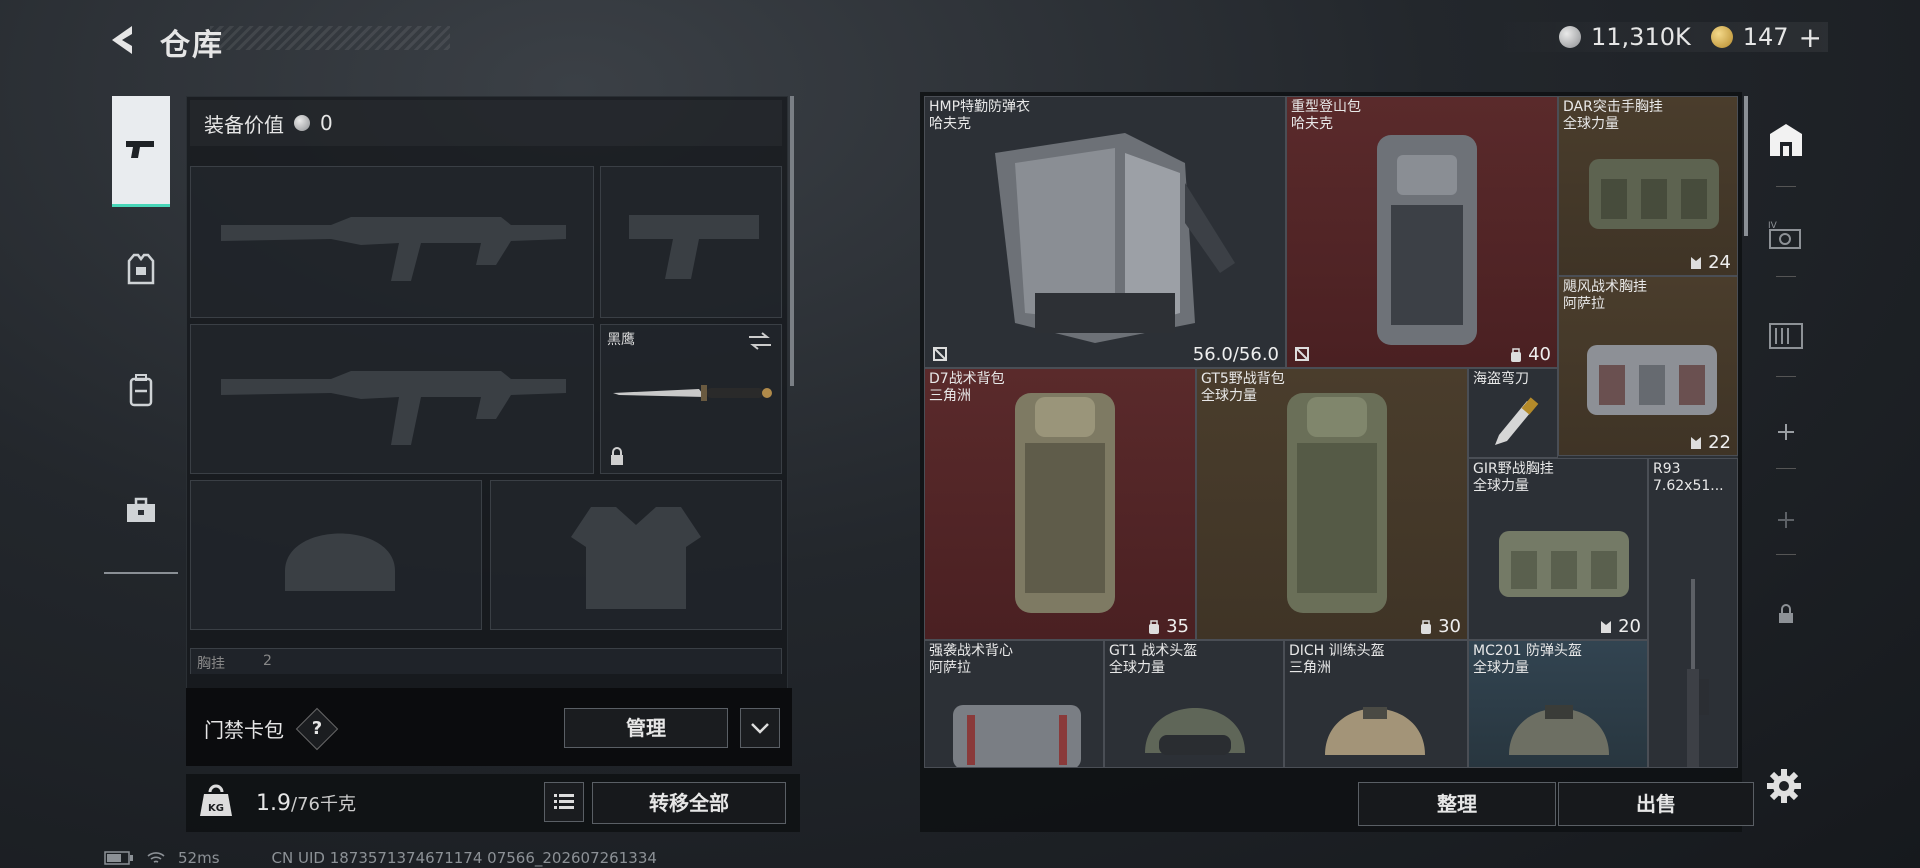 The width and height of the screenshot is (1920, 868). Describe the element at coordinates (1570, 37) in the screenshot. I see `silver-coin-icon` at that location.